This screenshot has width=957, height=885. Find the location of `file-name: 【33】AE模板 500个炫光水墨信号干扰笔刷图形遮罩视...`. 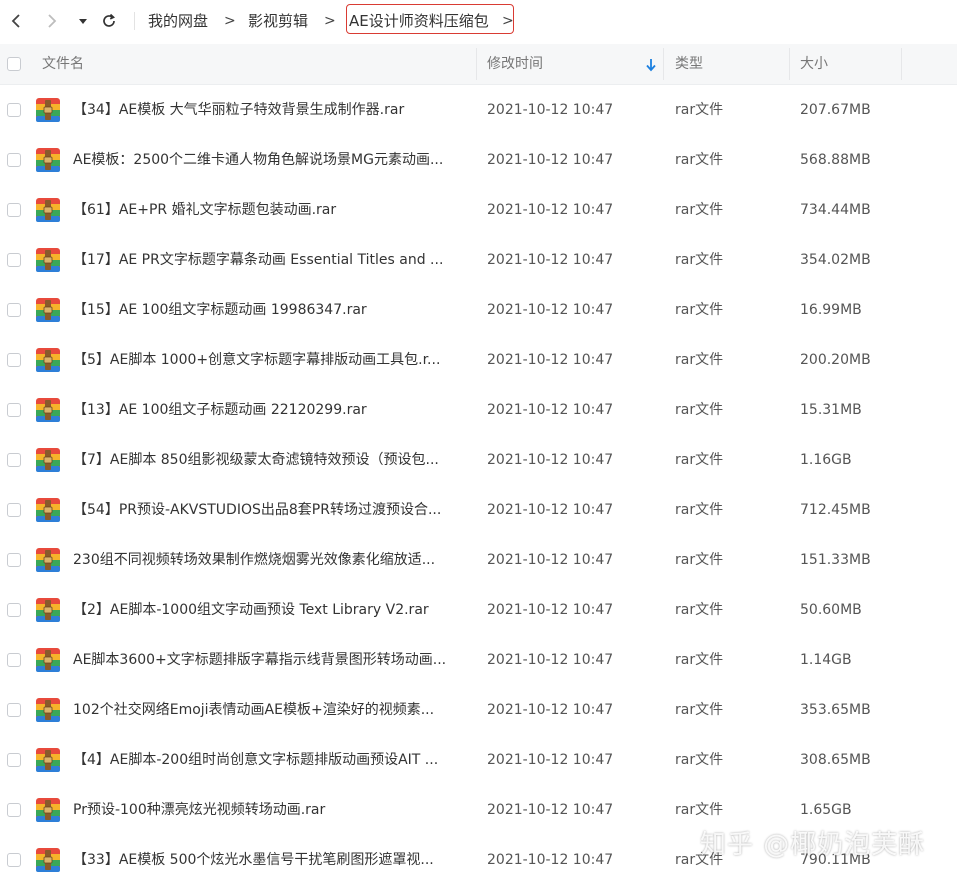

file-name: 【33】AE模板 500个炫光水墨信号干扰笔刷图形遮罩视... is located at coordinates (270, 860).